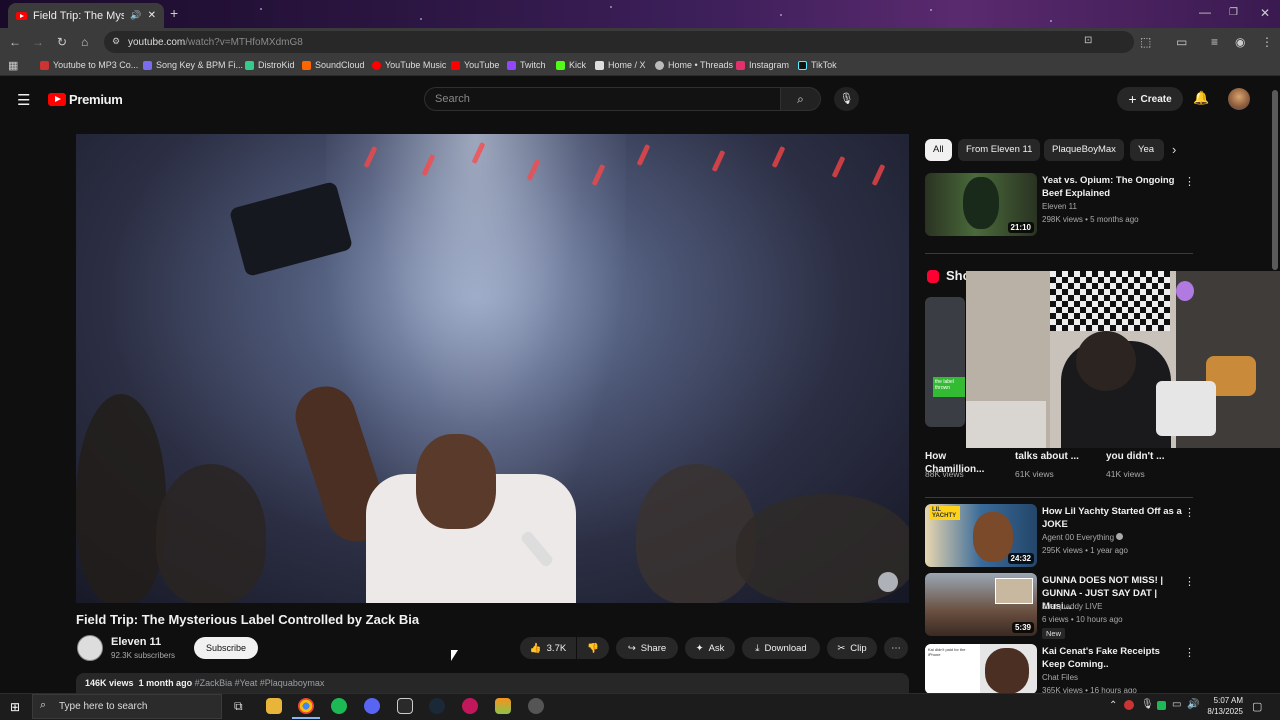 This screenshot has height=720, width=1280. I want to click on extensions-icon: ⬚, so click(1145, 42).